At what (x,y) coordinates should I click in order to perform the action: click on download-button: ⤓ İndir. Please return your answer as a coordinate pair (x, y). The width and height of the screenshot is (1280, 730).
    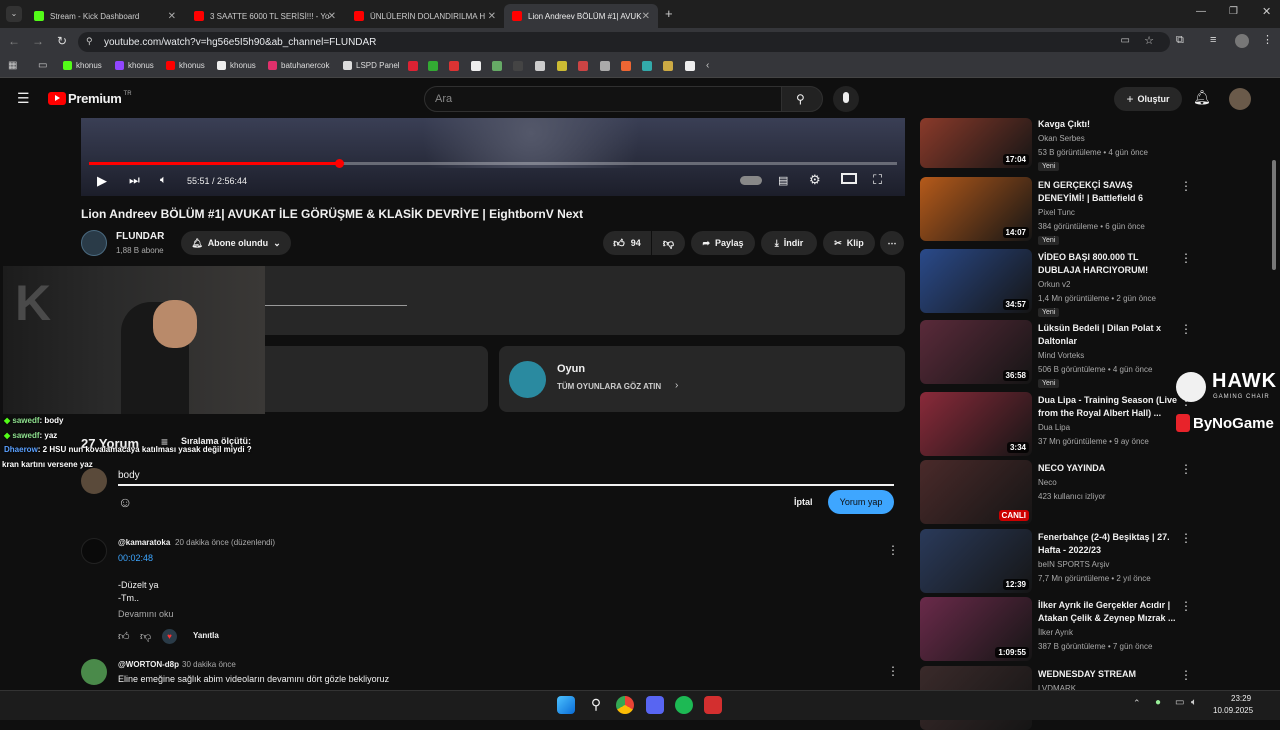
    Looking at the image, I should click on (789, 243).